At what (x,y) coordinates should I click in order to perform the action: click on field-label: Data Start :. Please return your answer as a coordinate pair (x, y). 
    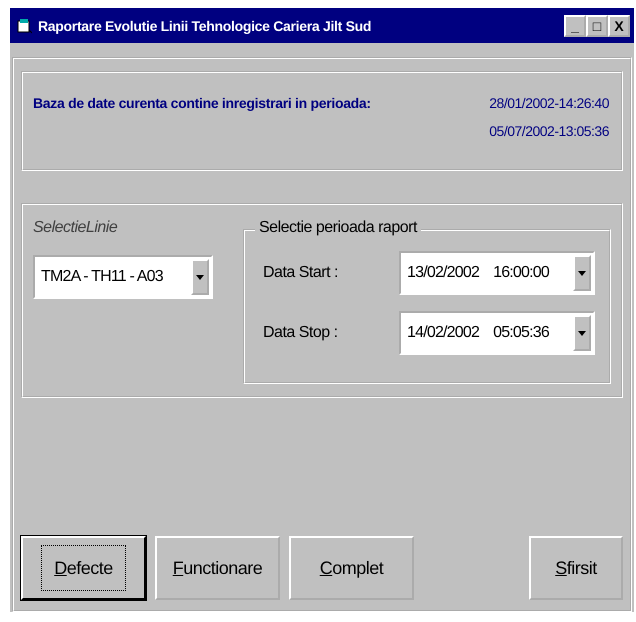
    Looking at the image, I should click on (300, 273).